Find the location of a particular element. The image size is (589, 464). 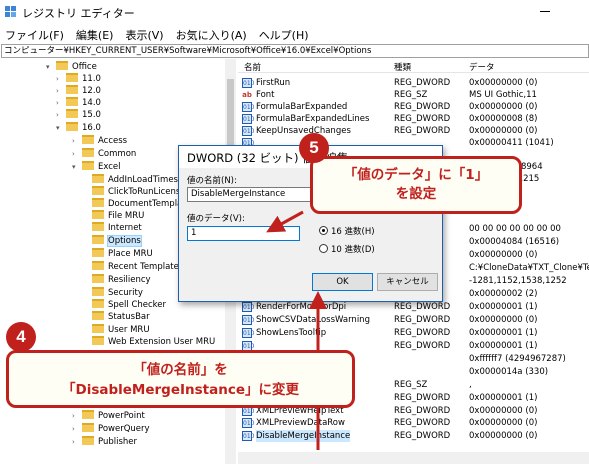

tree-item-15: › 15.0 is located at coordinates (78, 115).